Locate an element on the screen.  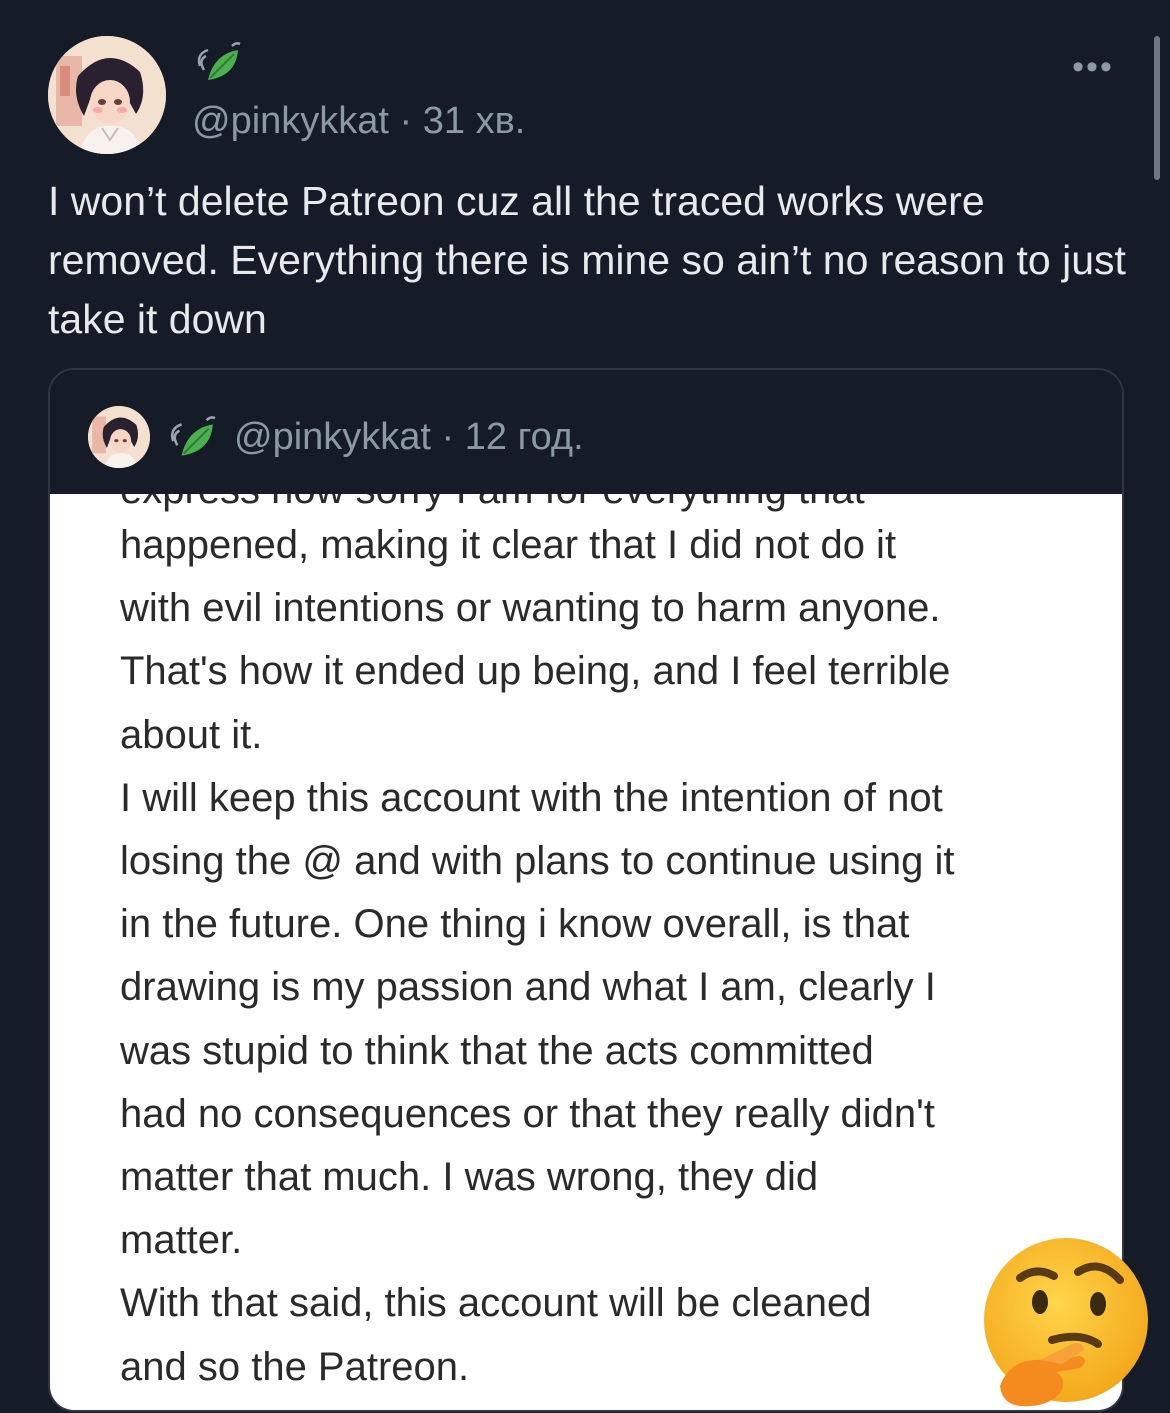
more-options-button: ••• is located at coordinates (1093, 67).